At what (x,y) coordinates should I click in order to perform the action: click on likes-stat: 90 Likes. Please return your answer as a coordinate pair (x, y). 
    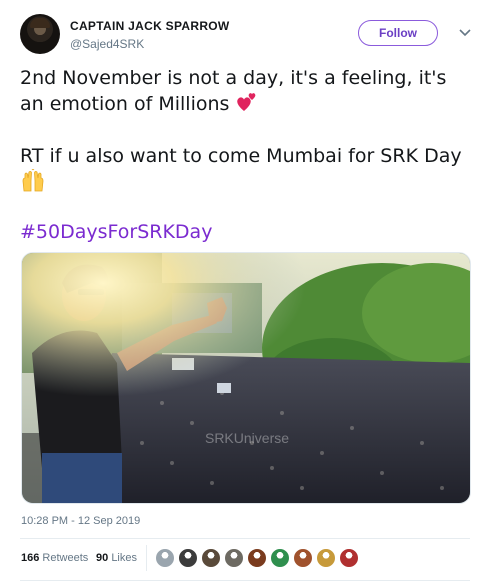
    Looking at the image, I should click on (116, 558).